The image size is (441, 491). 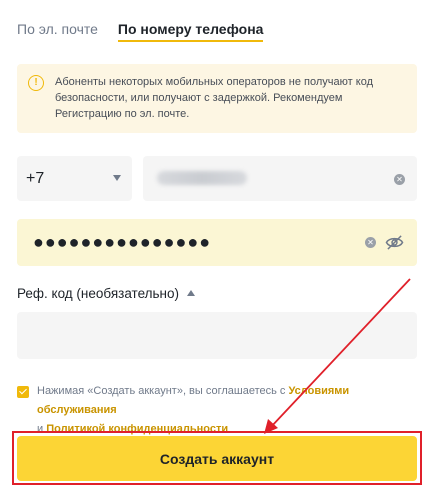 I want to click on referral-toggle: Реф. код (необязательно), so click(x=106, y=293).